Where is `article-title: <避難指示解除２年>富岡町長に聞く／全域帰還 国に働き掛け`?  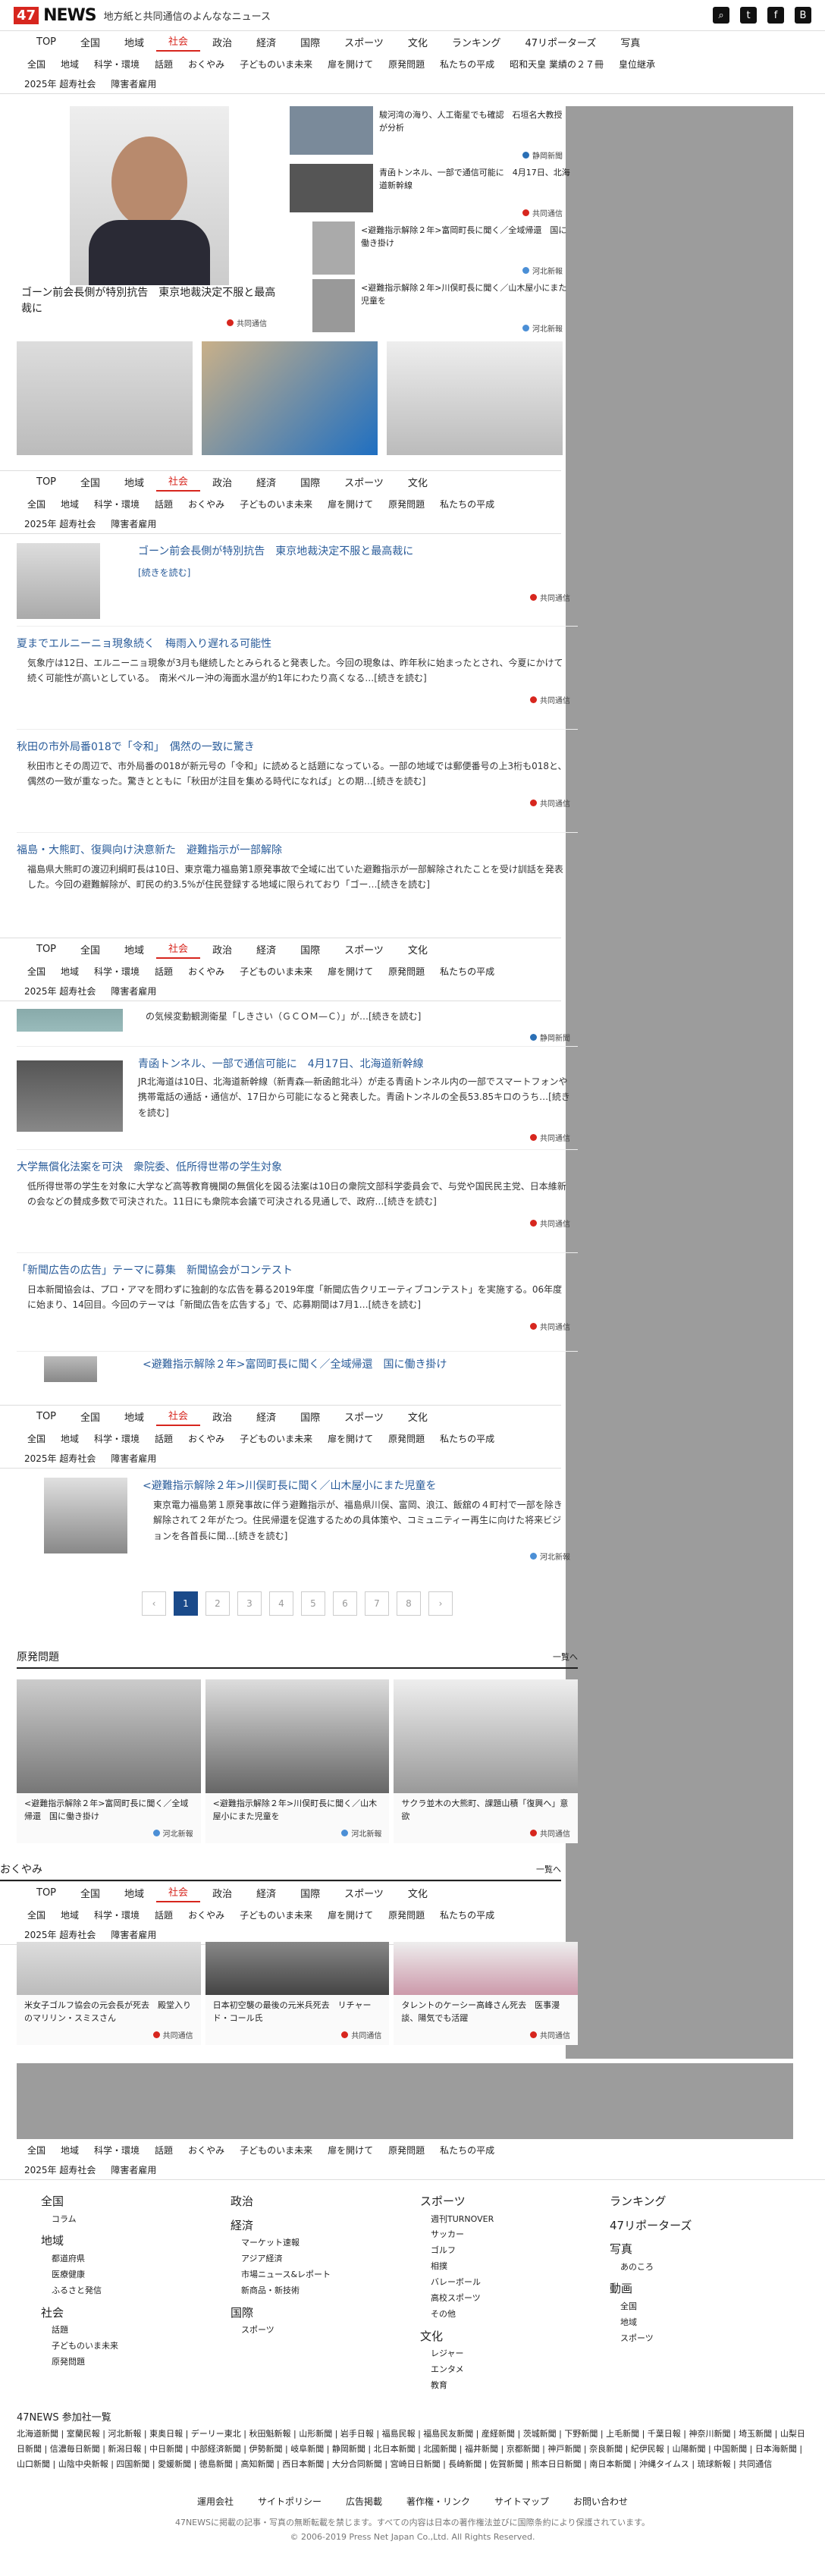
article-title: <避難指示解除２年>富岡町長に聞く／全域帰還 国に働き掛け is located at coordinates (295, 1363).